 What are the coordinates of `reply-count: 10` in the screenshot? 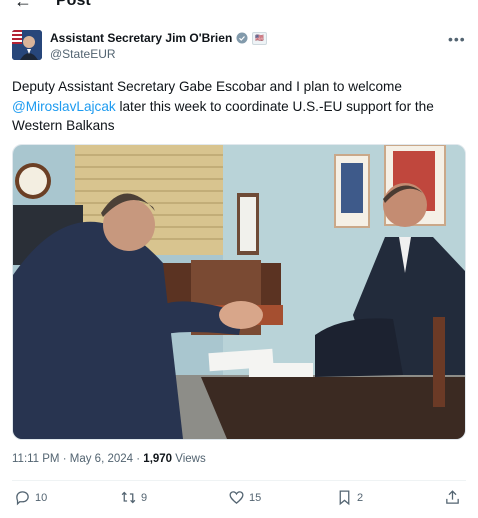 It's located at (41, 497).